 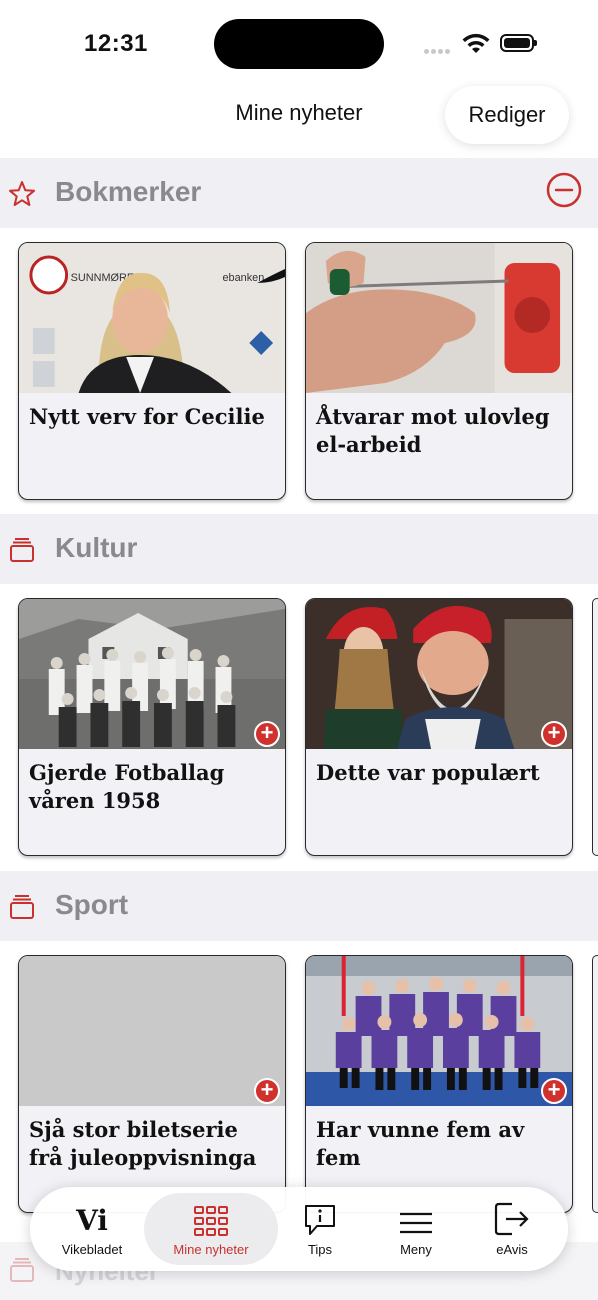 What do you see at coordinates (507, 115) in the screenshot?
I see `edit-button: Rediger` at bounding box center [507, 115].